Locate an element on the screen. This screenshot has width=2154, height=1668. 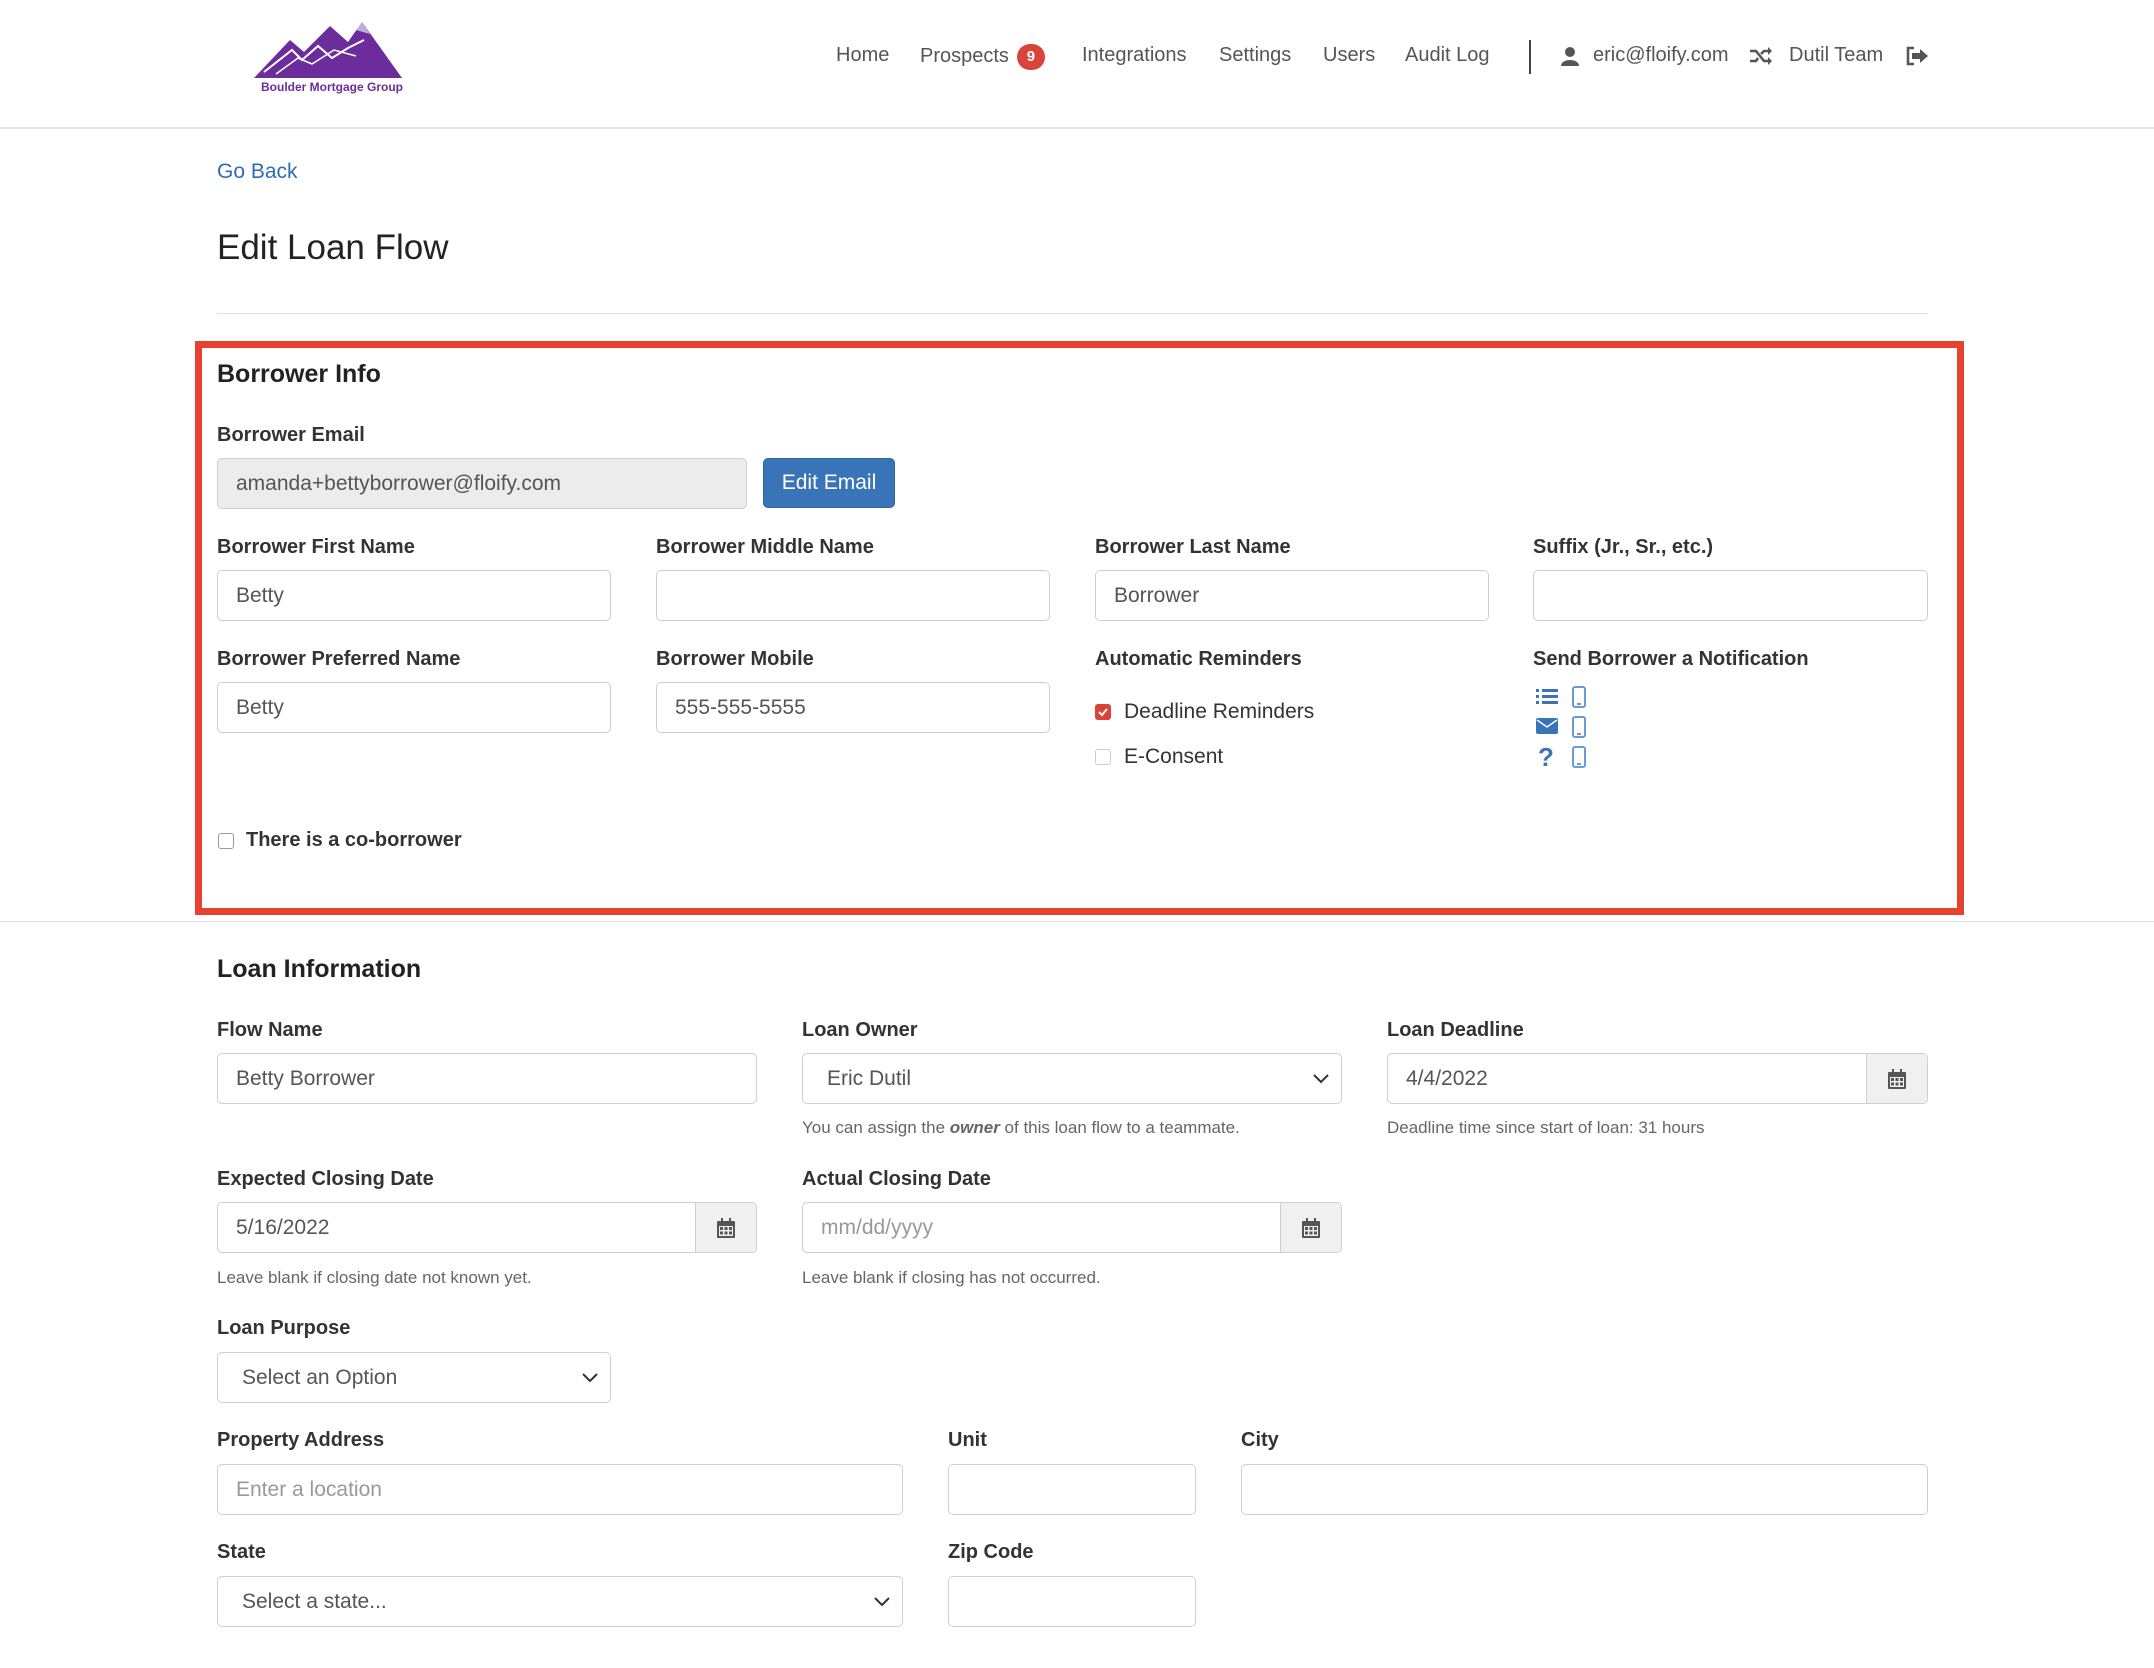
expected-closing-field: 5/16/2022 is located at coordinates (487, 1227).